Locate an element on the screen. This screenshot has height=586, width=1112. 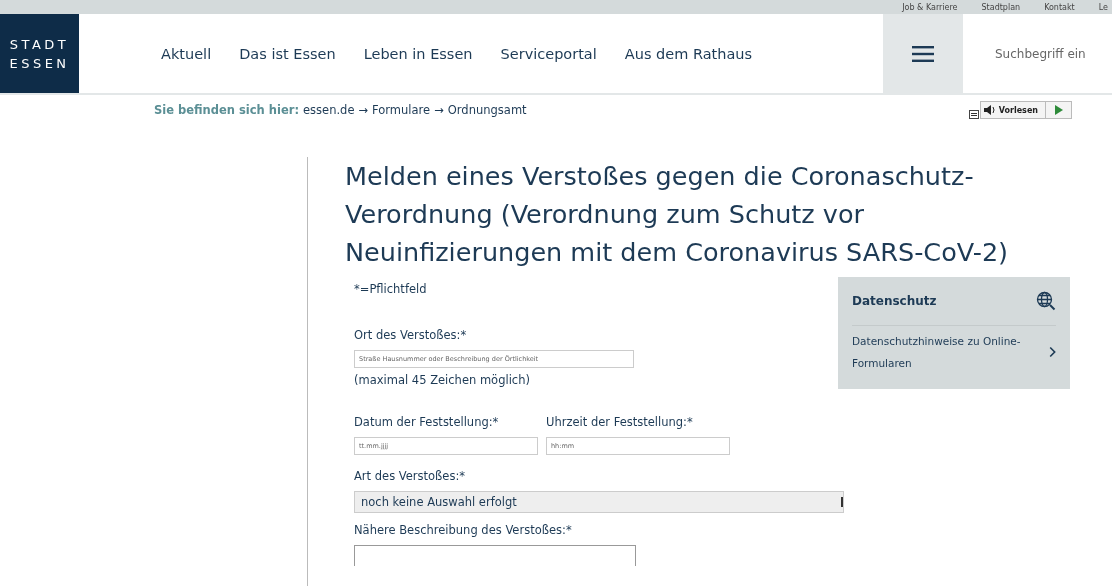
nav-link: Aktuell is located at coordinates (186, 53).